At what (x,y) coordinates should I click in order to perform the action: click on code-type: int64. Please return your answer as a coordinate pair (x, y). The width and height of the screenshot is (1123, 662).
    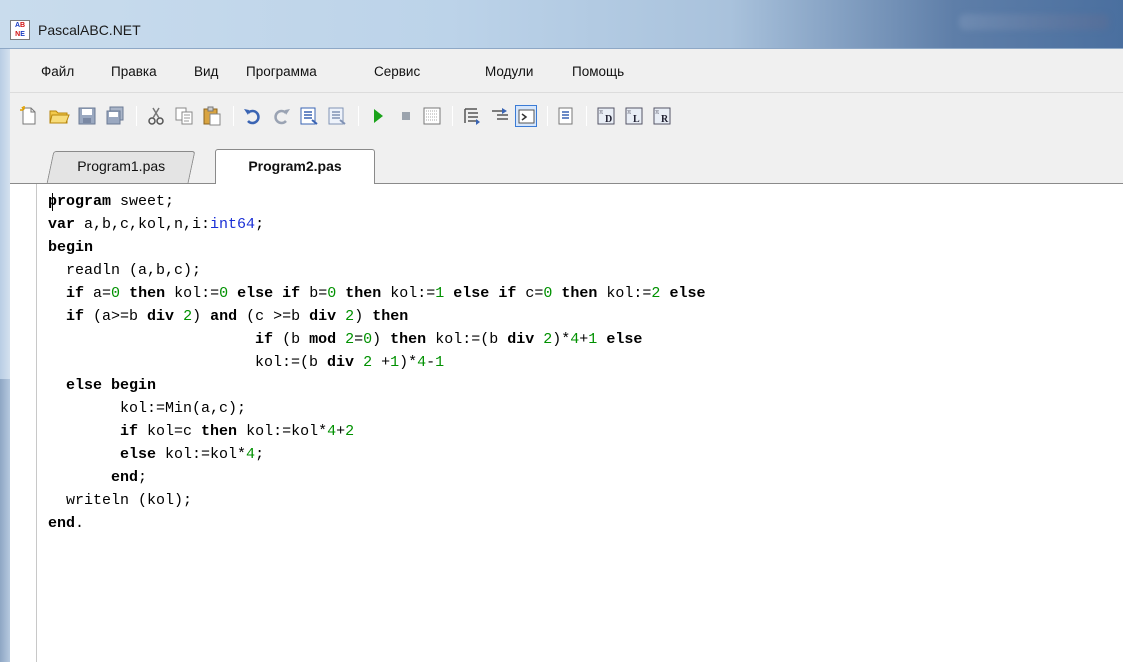
    Looking at the image, I should click on (233, 224).